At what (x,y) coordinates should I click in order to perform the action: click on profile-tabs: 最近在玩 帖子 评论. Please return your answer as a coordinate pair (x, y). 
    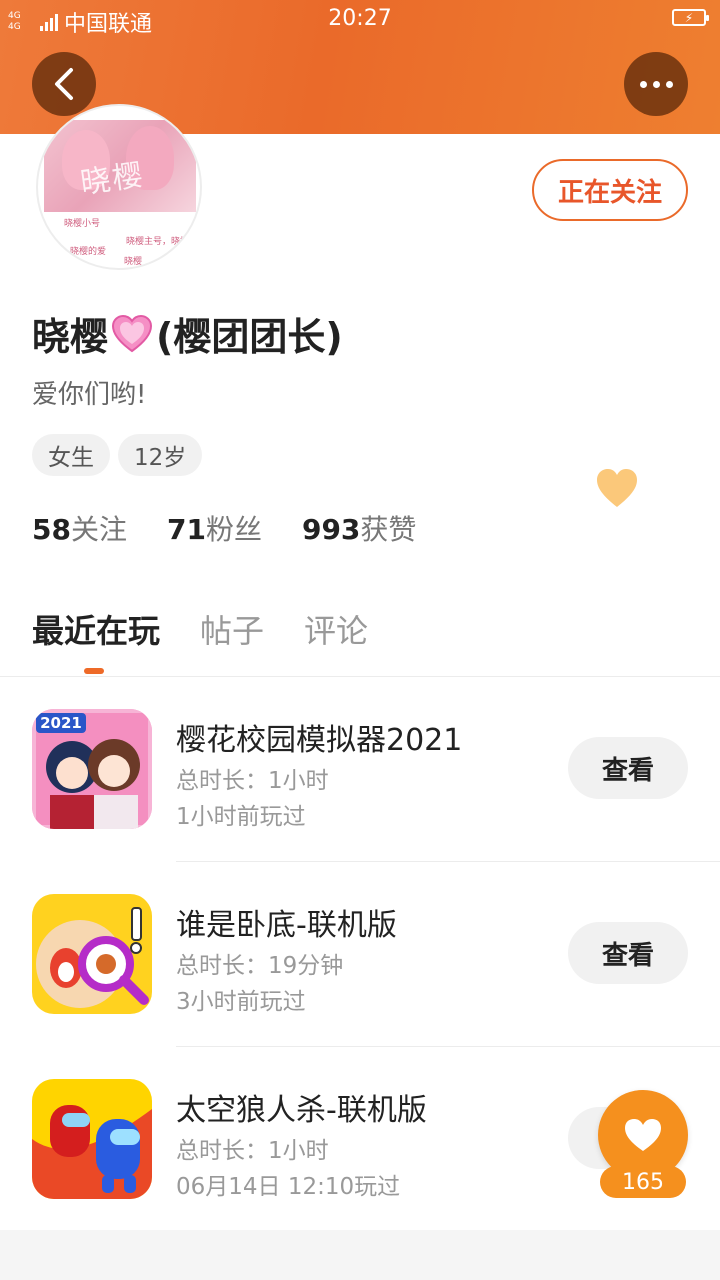
    Looking at the image, I should click on (200, 629).